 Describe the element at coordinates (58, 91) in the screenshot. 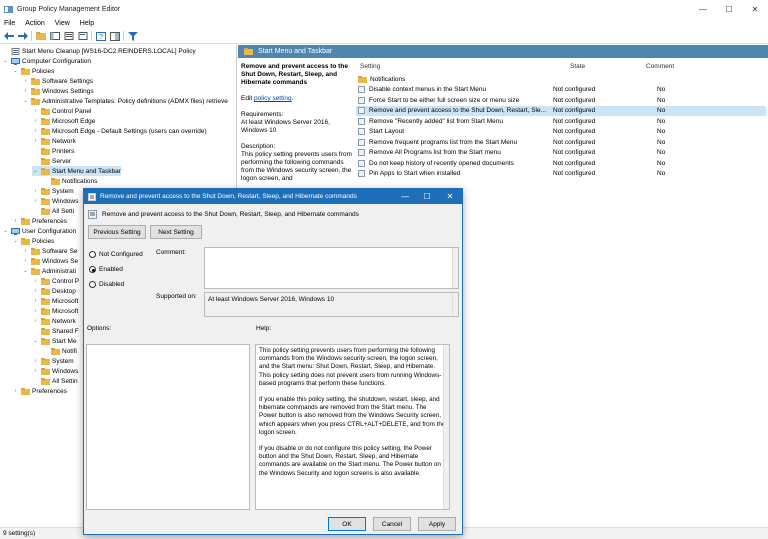

I see `tree-node: › Windows Settings` at that location.